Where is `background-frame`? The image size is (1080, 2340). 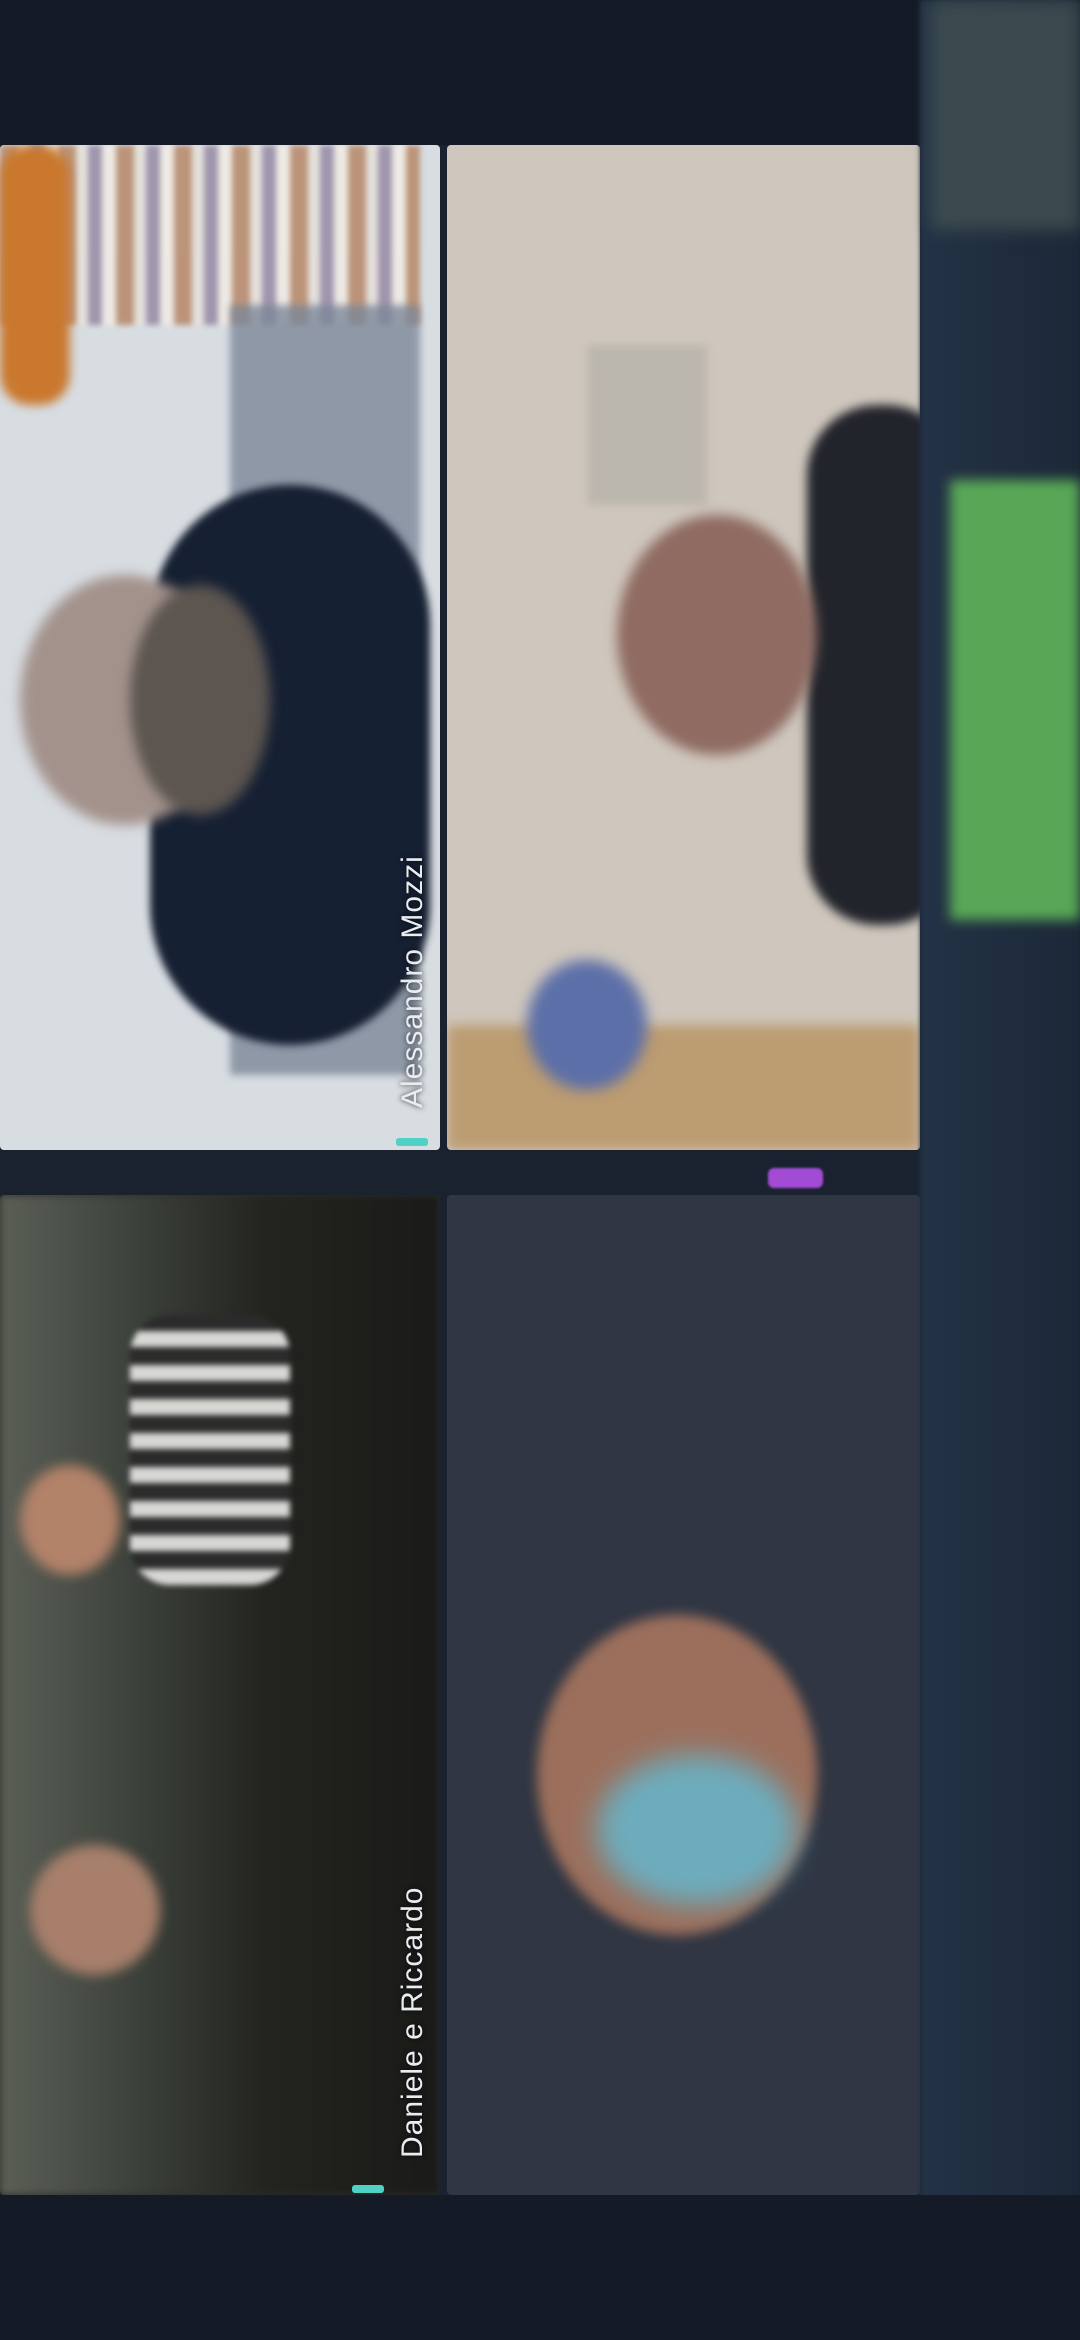 background-frame is located at coordinates (647, 425).